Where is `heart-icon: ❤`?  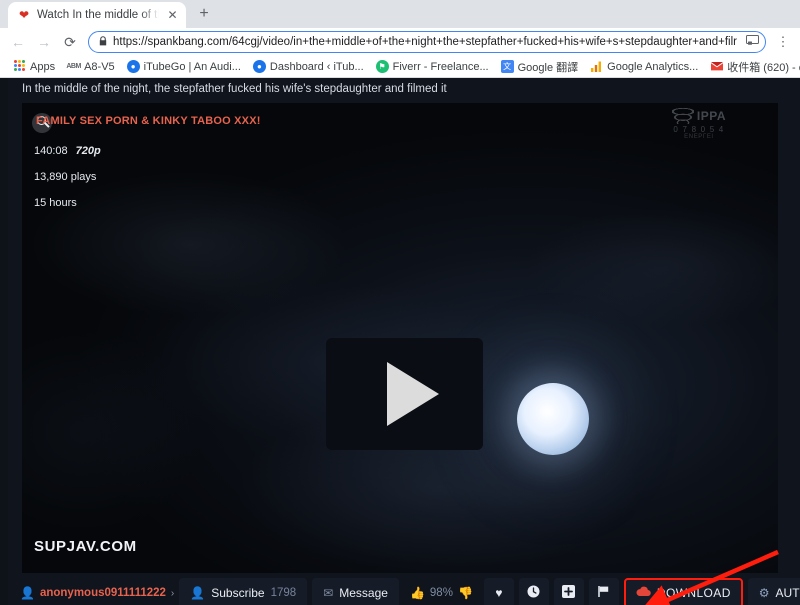
heart-icon: ❤ is located at coordinates (24, 15).